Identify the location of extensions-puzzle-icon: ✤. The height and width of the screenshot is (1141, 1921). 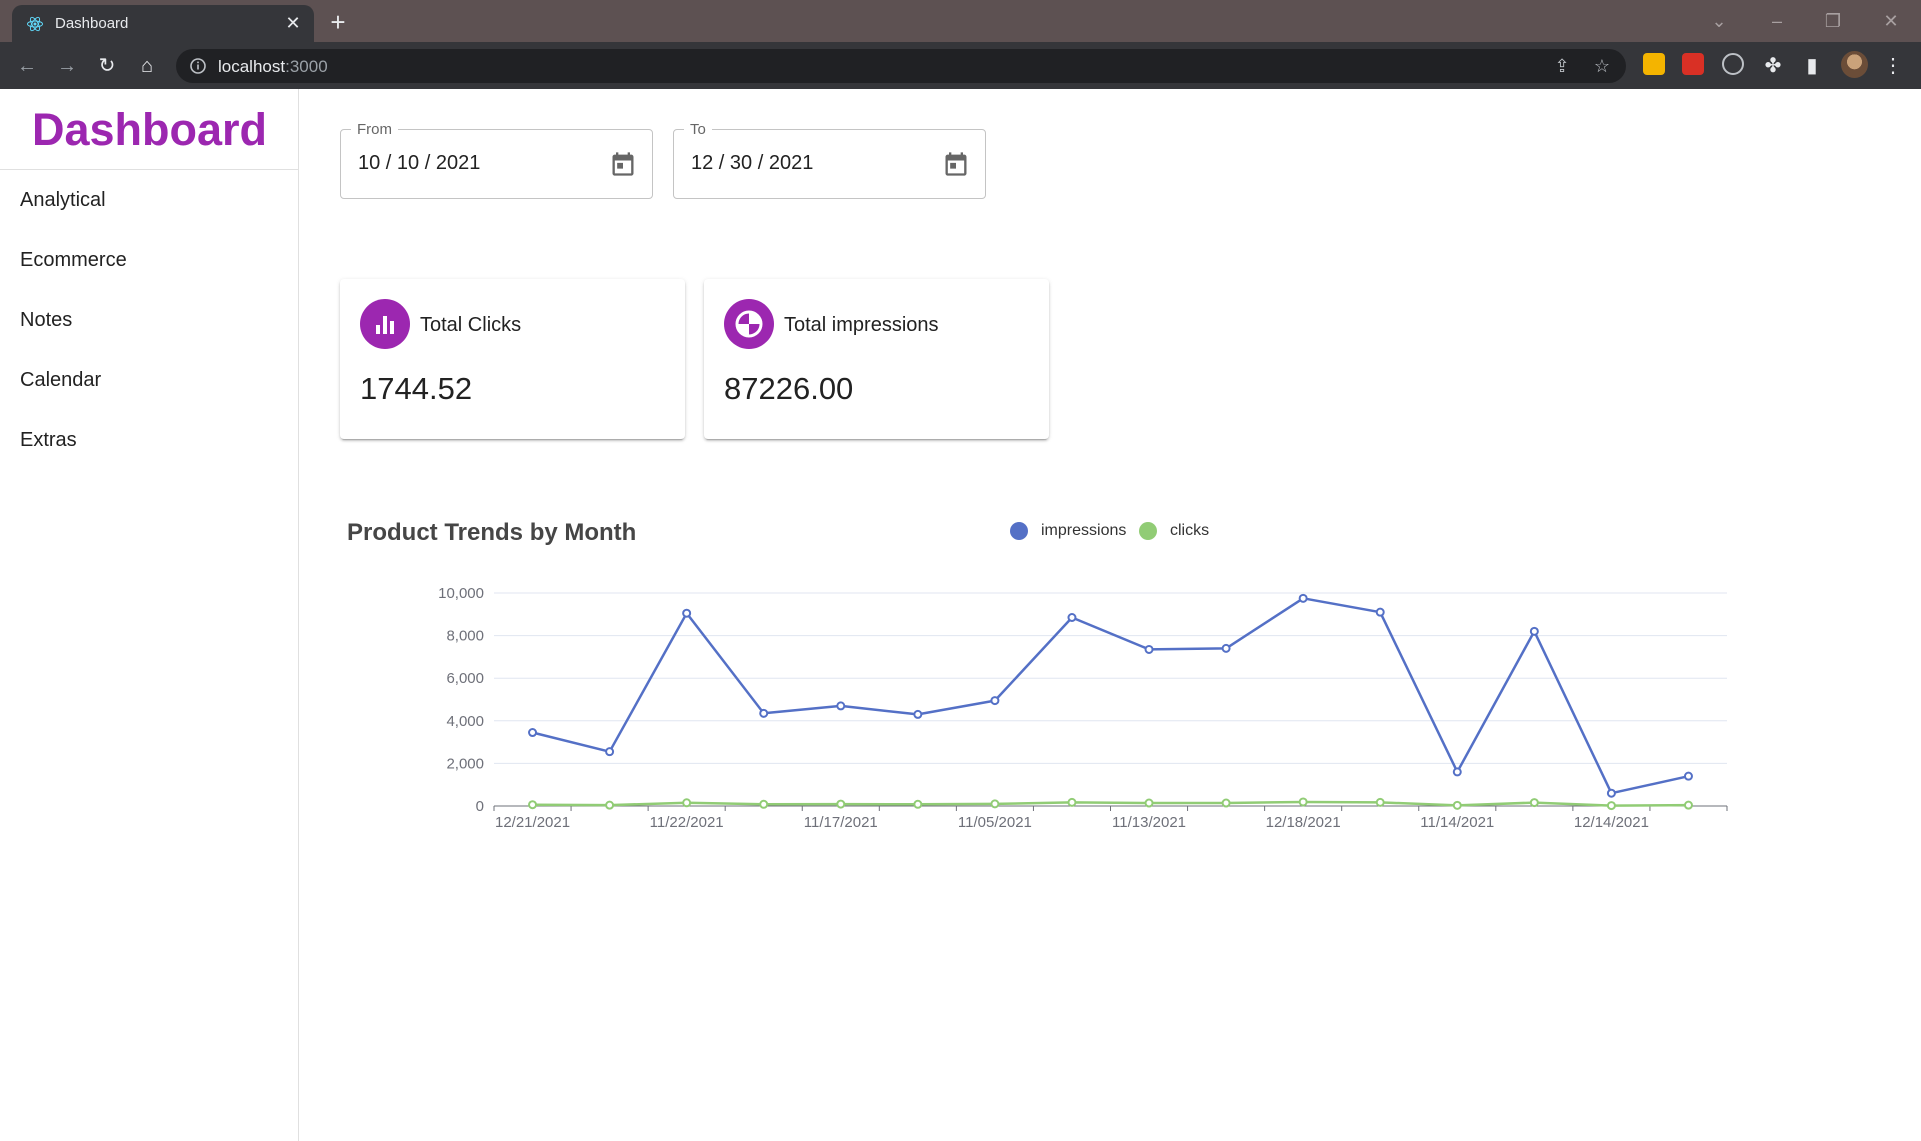
(1773, 66).